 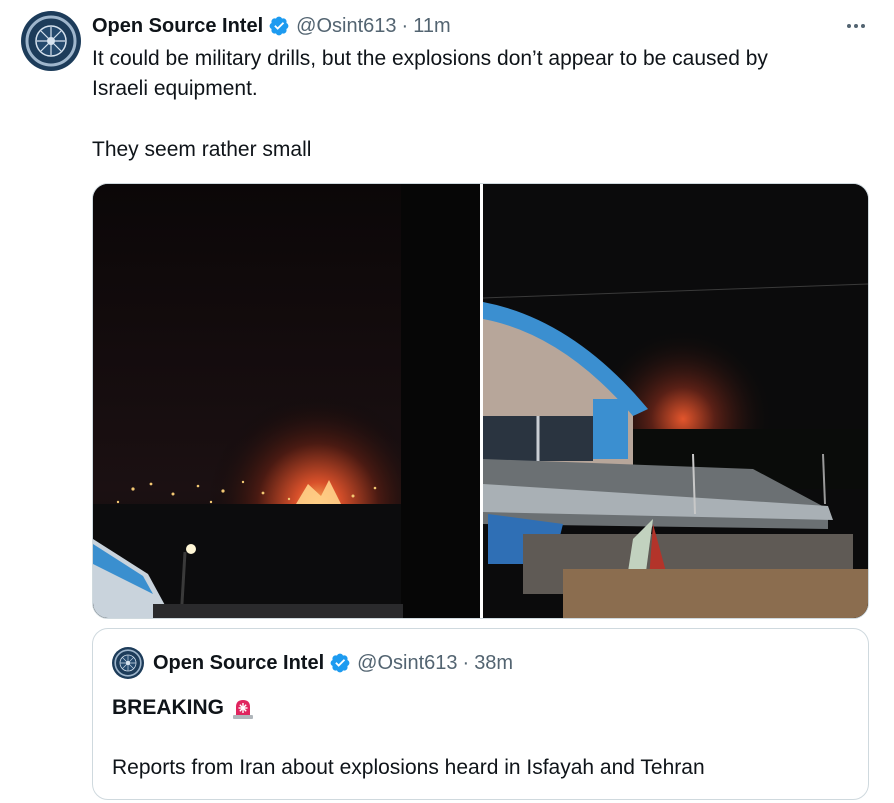 What do you see at coordinates (202, 149) in the screenshot?
I see `tweet-text-line: They seem rather small` at bounding box center [202, 149].